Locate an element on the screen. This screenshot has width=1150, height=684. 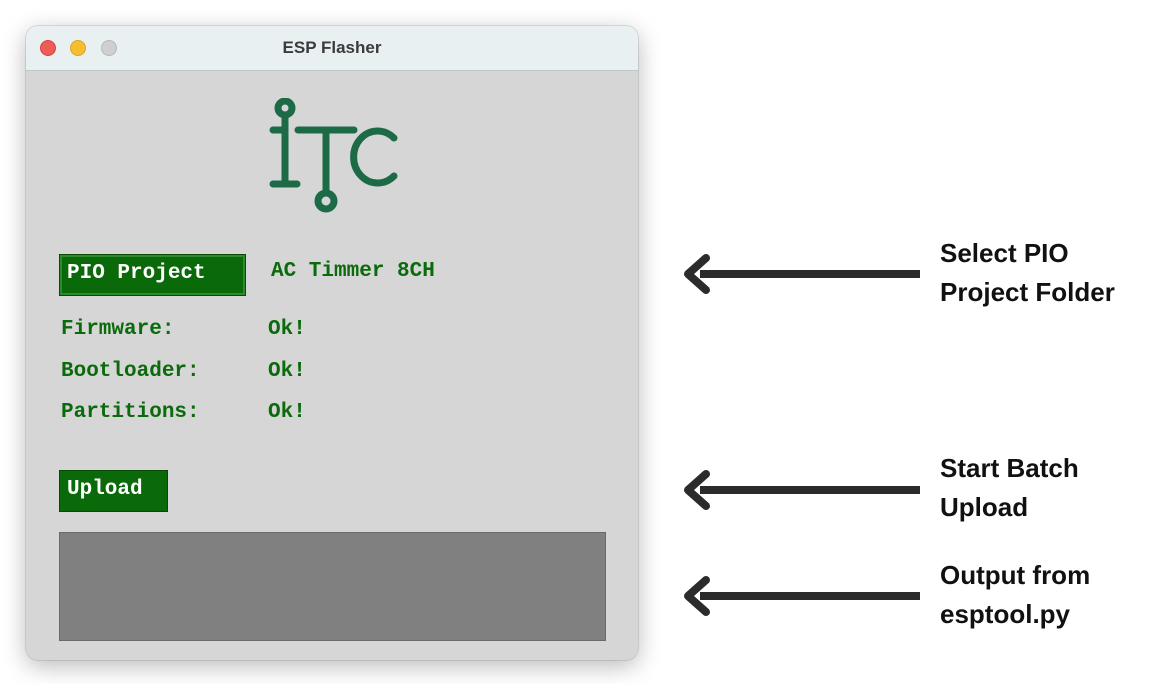
partitions-label: Partitions: is located at coordinates (130, 412).